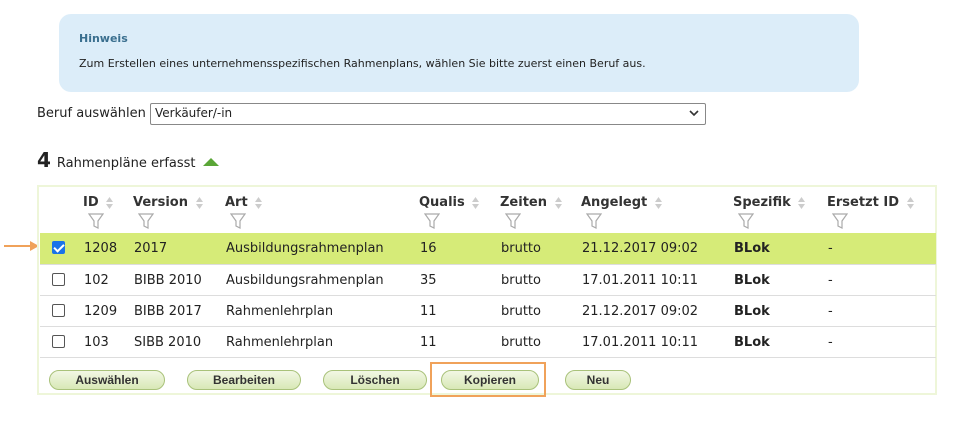 Image resolution: width=979 pixels, height=424 pixels. Describe the element at coordinates (871, 212) in the screenshot. I see `header-ersetzt: Ersetzt ID` at that location.